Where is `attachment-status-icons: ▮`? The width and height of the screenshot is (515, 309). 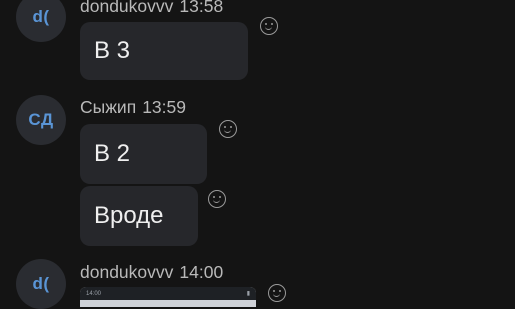
attachment-status-icons: ▮ is located at coordinates (248, 294).